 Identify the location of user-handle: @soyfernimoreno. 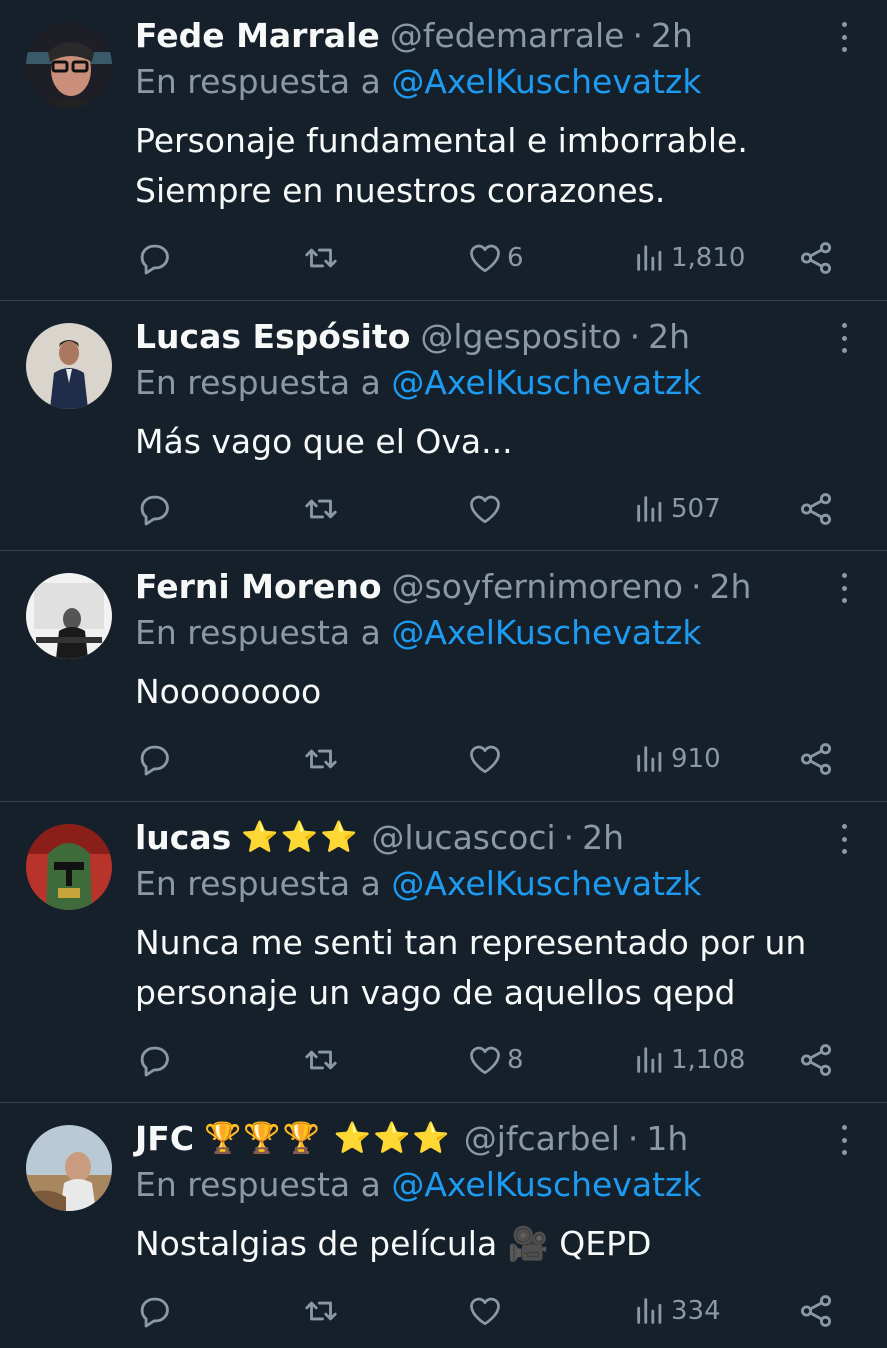
(538, 586).